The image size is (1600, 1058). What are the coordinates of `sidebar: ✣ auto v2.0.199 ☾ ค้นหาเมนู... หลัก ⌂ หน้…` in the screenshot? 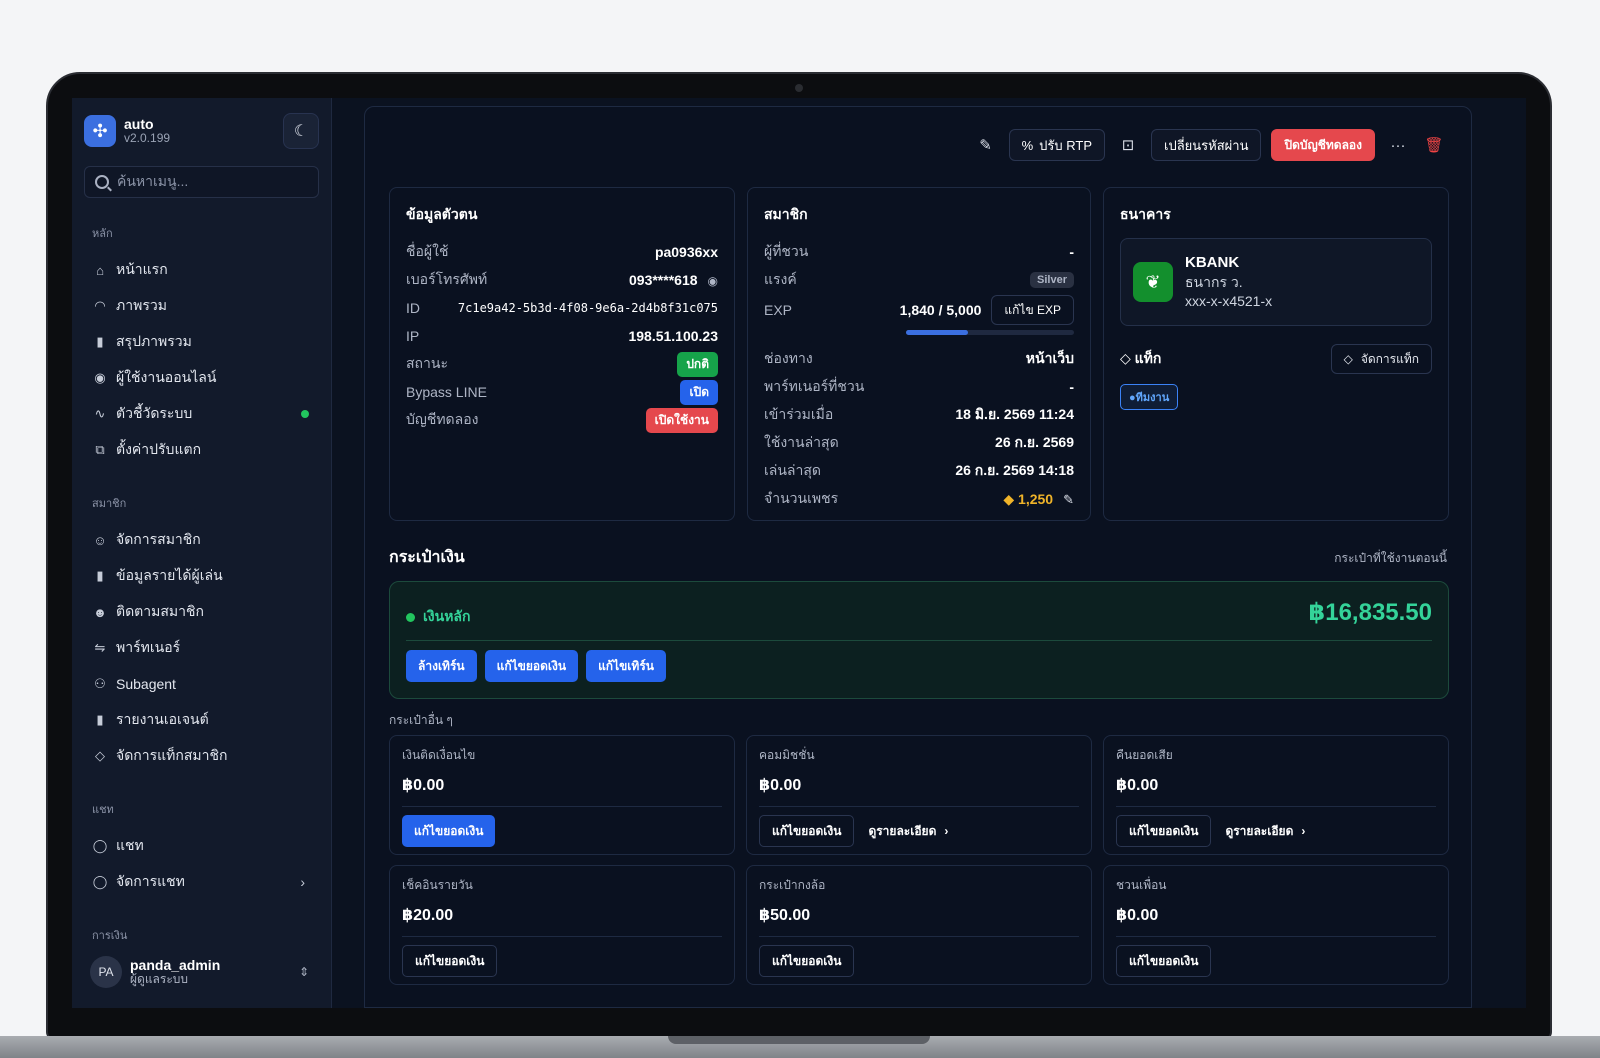 It's located at (202, 553).